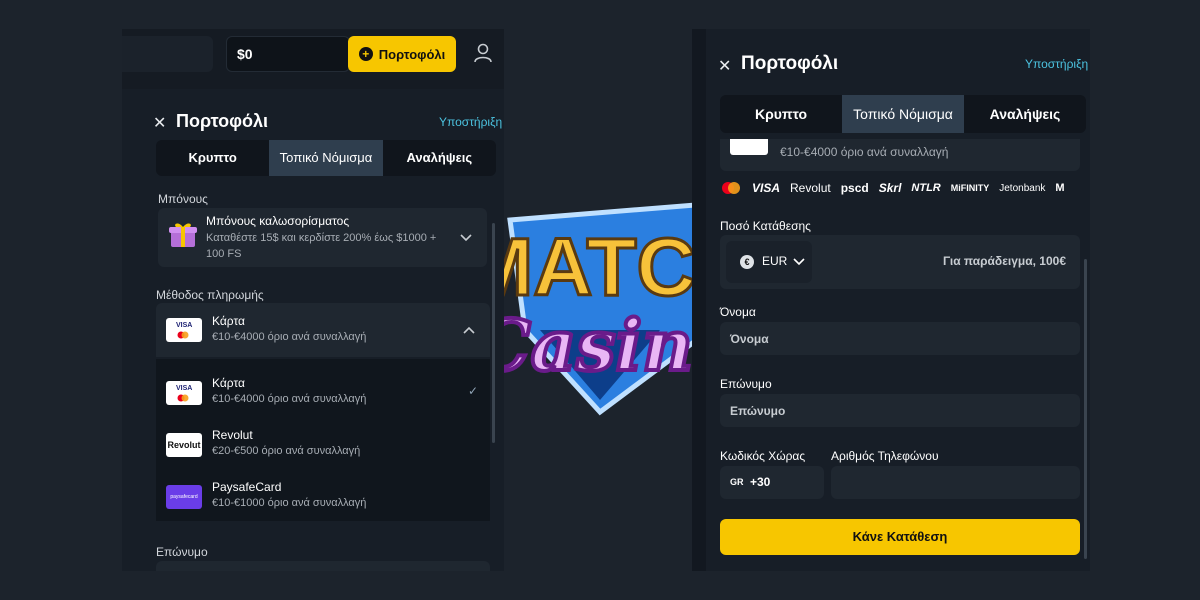 The width and height of the screenshot is (1200, 600). I want to click on chevron-up-icon, so click(469, 330).